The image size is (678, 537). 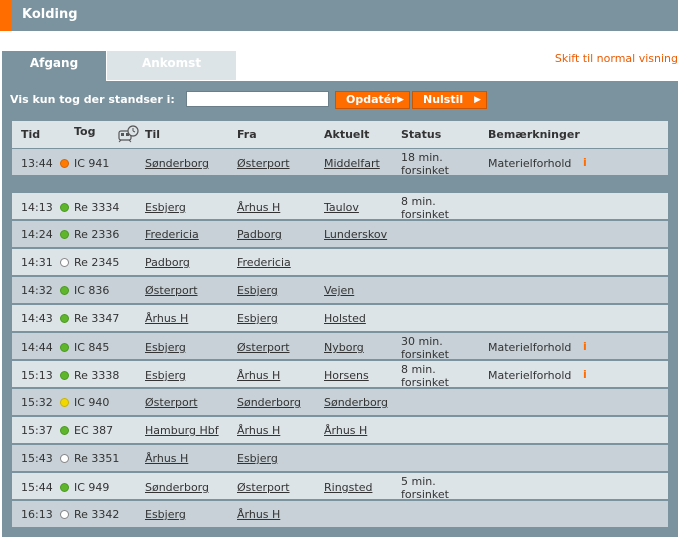 What do you see at coordinates (443, 99) in the screenshot?
I see `reset-button-label: Nulstil` at bounding box center [443, 99].